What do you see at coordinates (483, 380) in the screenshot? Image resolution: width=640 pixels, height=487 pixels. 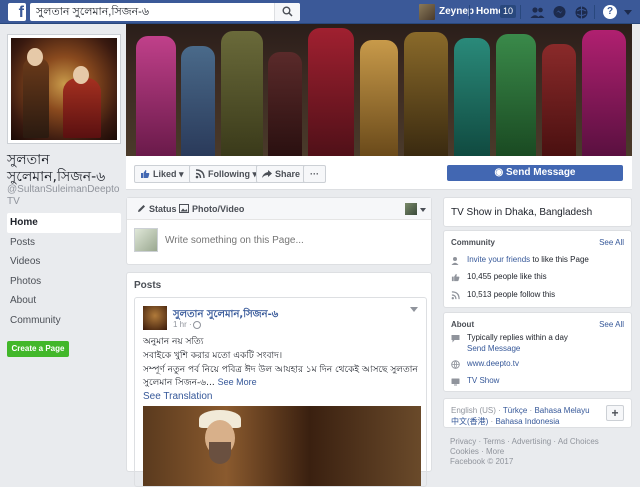 I see `page-type-link: TV Show` at bounding box center [483, 380].